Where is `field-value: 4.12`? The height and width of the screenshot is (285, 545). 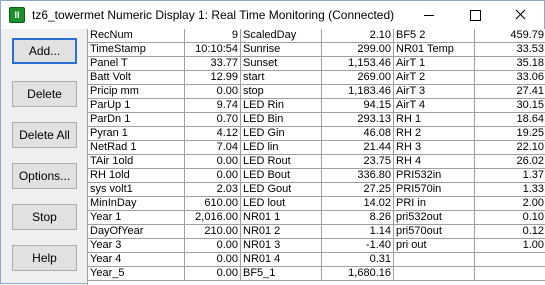
field-value: 4.12 is located at coordinates (213, 134).